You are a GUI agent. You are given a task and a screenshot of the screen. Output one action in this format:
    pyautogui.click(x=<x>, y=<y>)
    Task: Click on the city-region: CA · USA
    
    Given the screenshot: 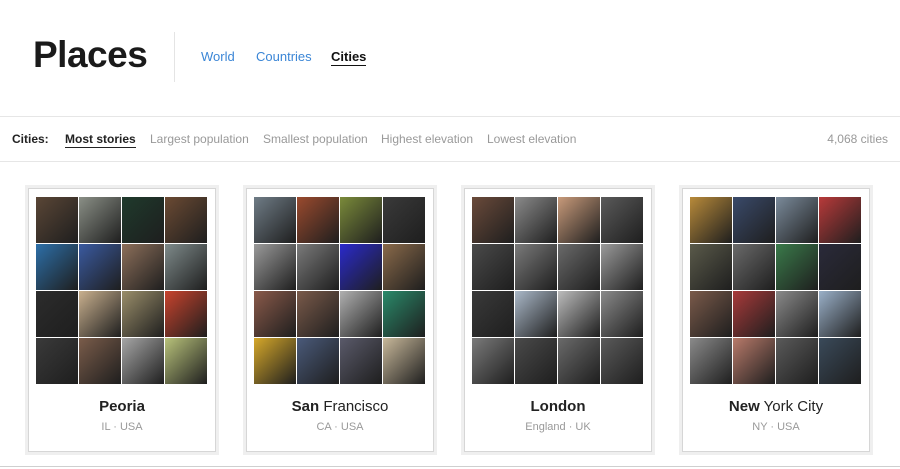 What is the action you would take?
    pyautogui.click(x=340, y=427)
    